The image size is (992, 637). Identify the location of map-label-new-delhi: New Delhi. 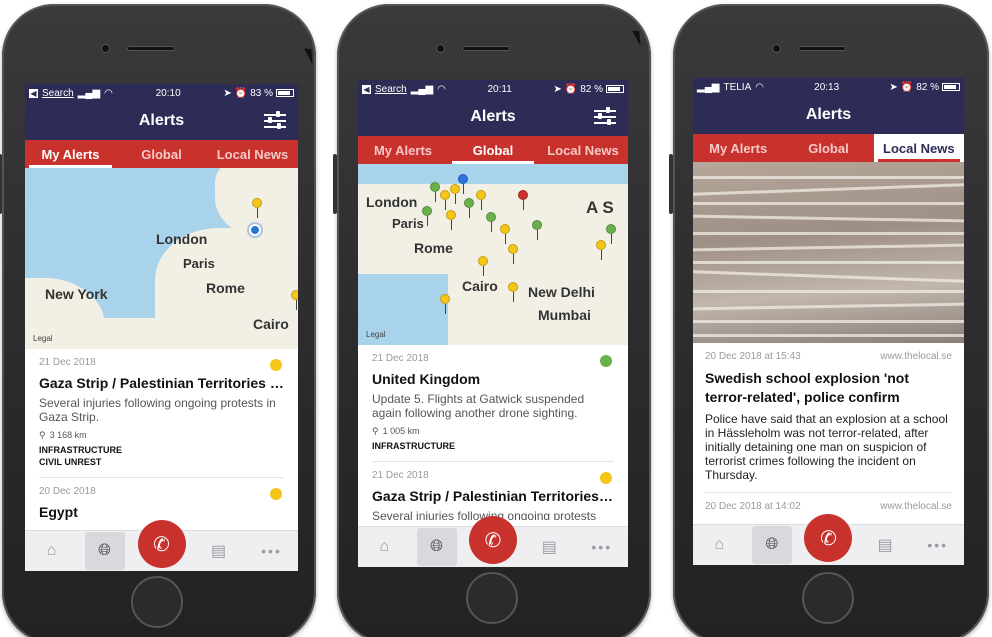
(561, 292).